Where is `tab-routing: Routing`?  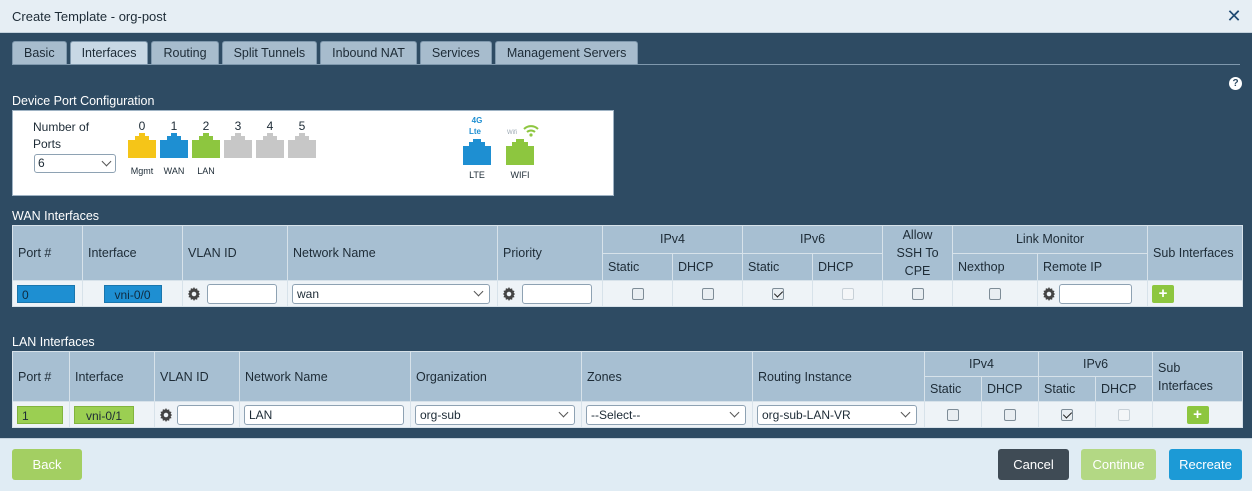 tab-routing: Routing is located at coordinates (185, 52).